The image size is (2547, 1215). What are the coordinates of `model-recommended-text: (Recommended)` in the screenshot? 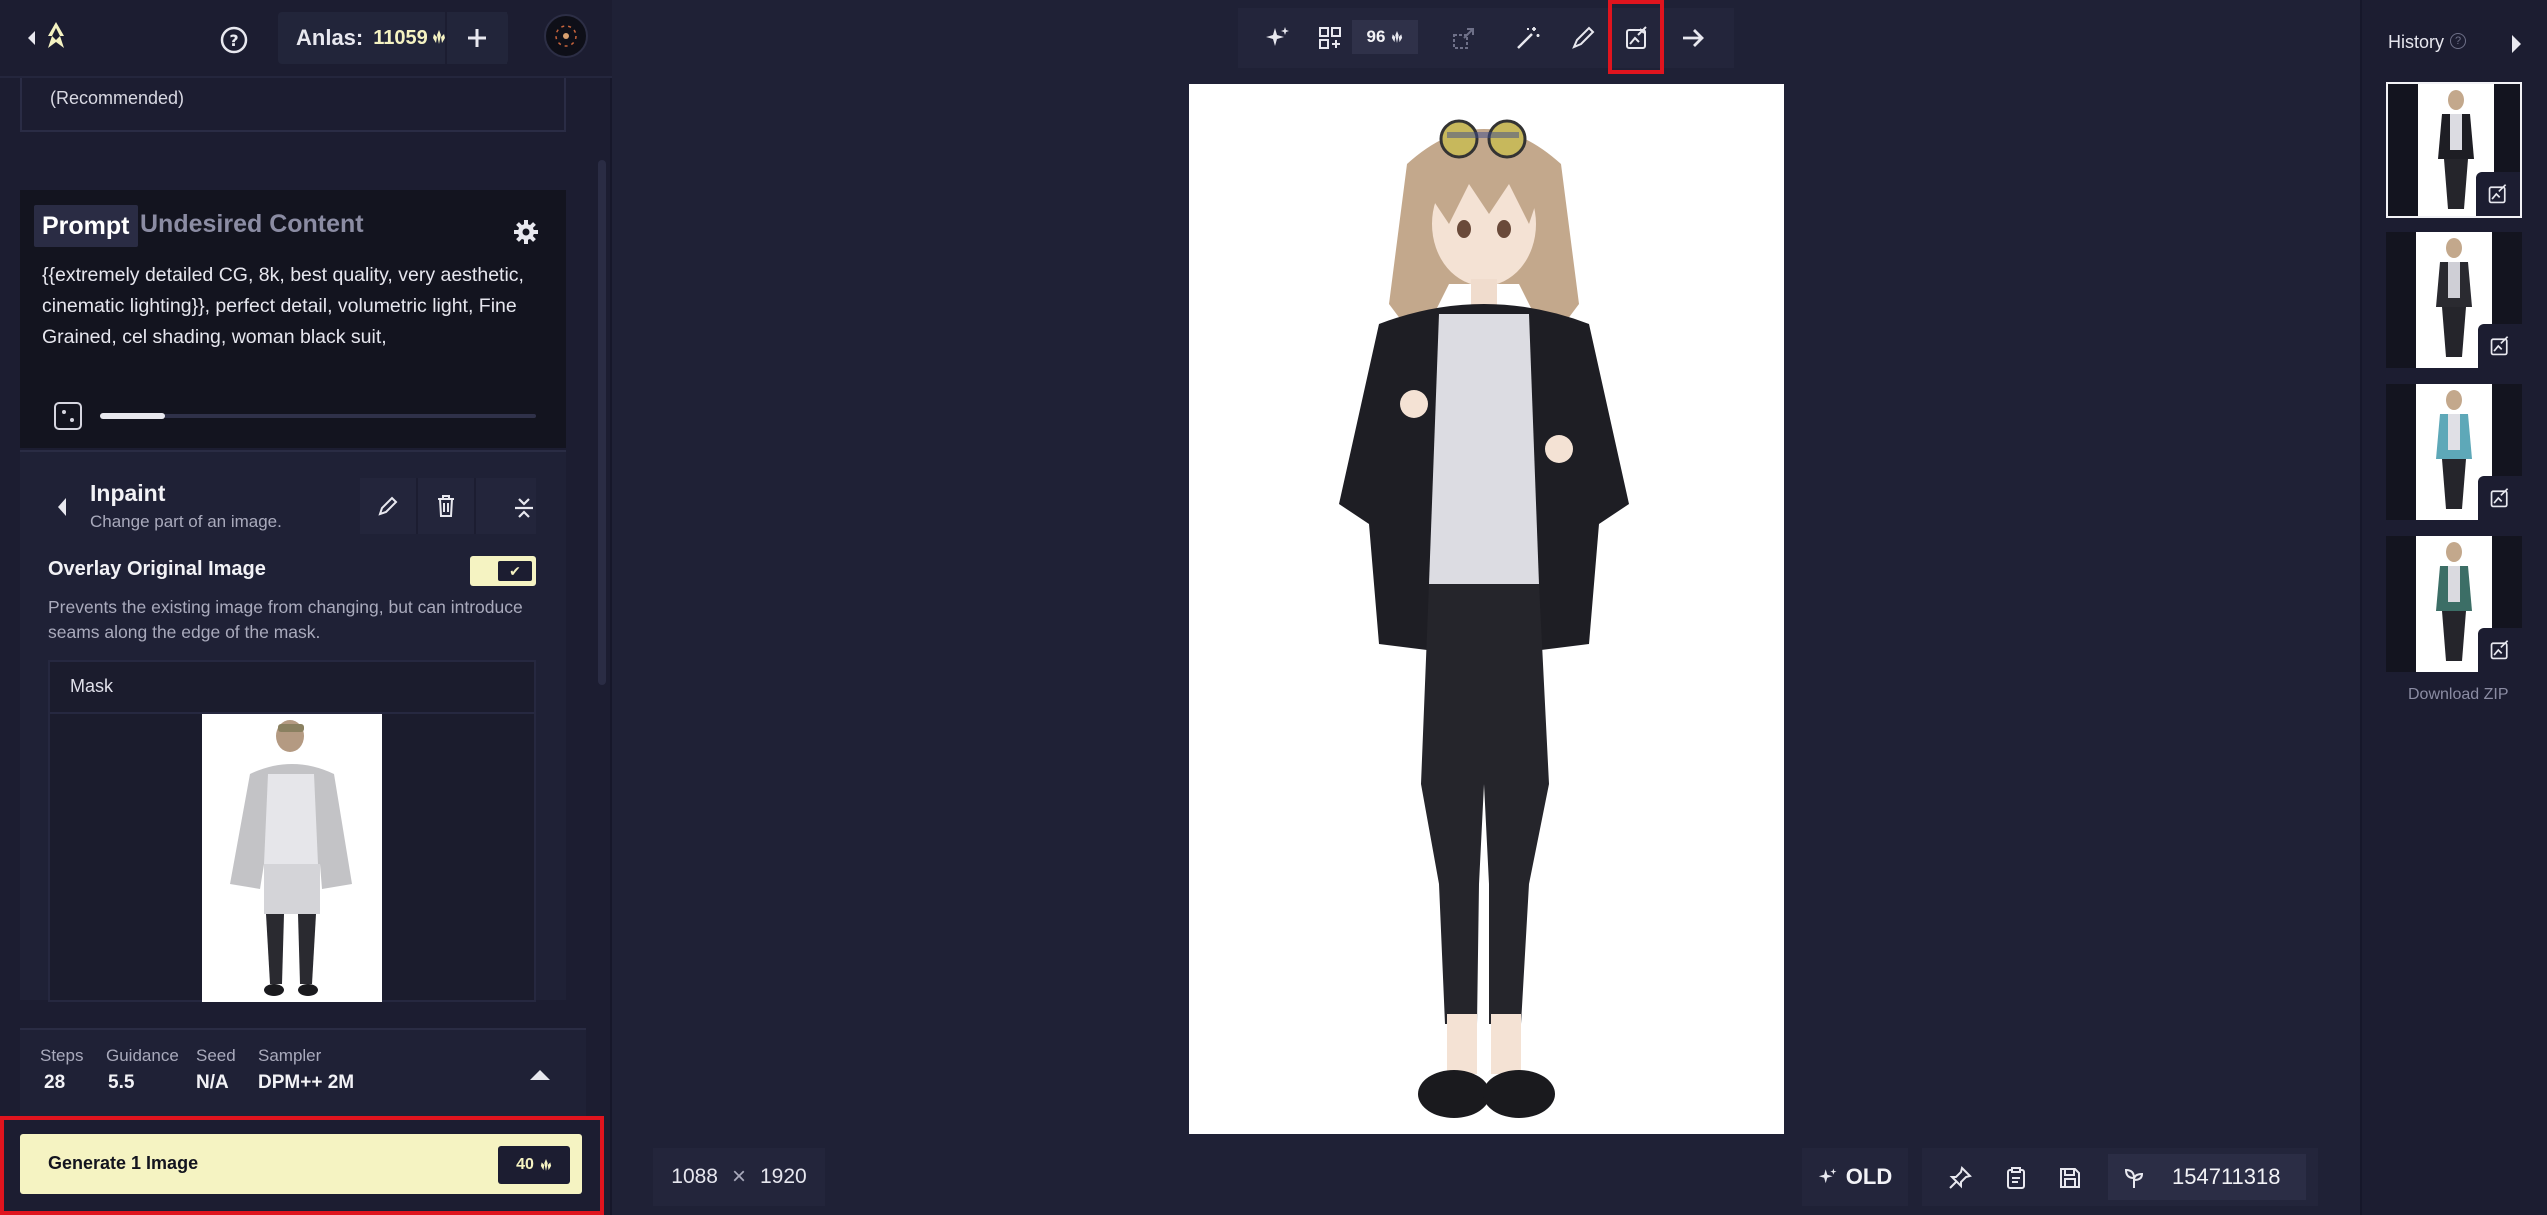 It's located at (117, 98).